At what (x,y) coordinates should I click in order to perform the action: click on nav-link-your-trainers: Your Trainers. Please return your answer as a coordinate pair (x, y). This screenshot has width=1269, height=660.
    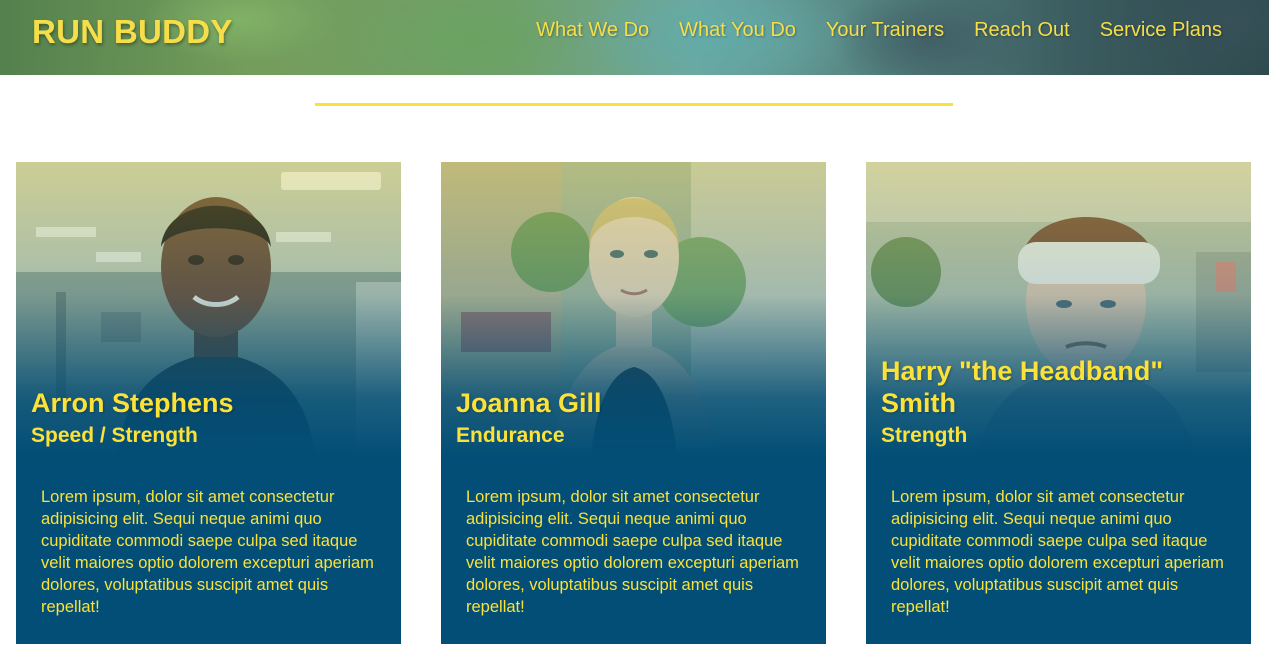
    Looking at the image, I should click on (885, 30).